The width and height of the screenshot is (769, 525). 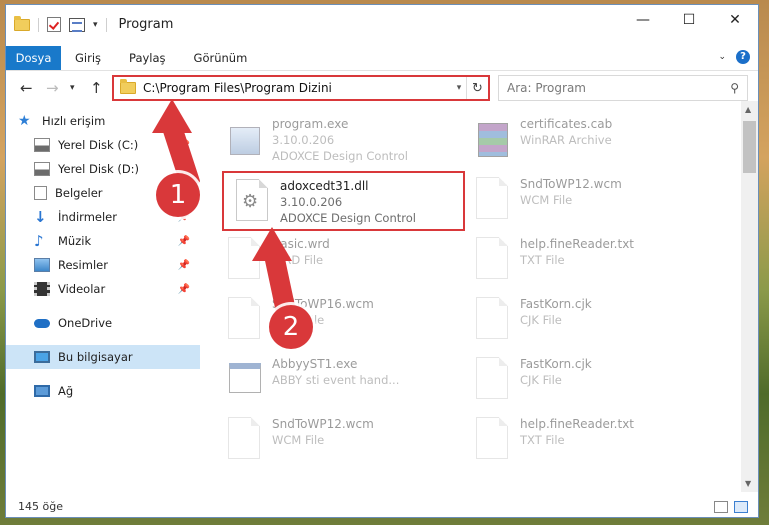 What do you see at coordinates (128, 86) in the screenshot?
I see `folder-icon` at bounding box center [128, 86].